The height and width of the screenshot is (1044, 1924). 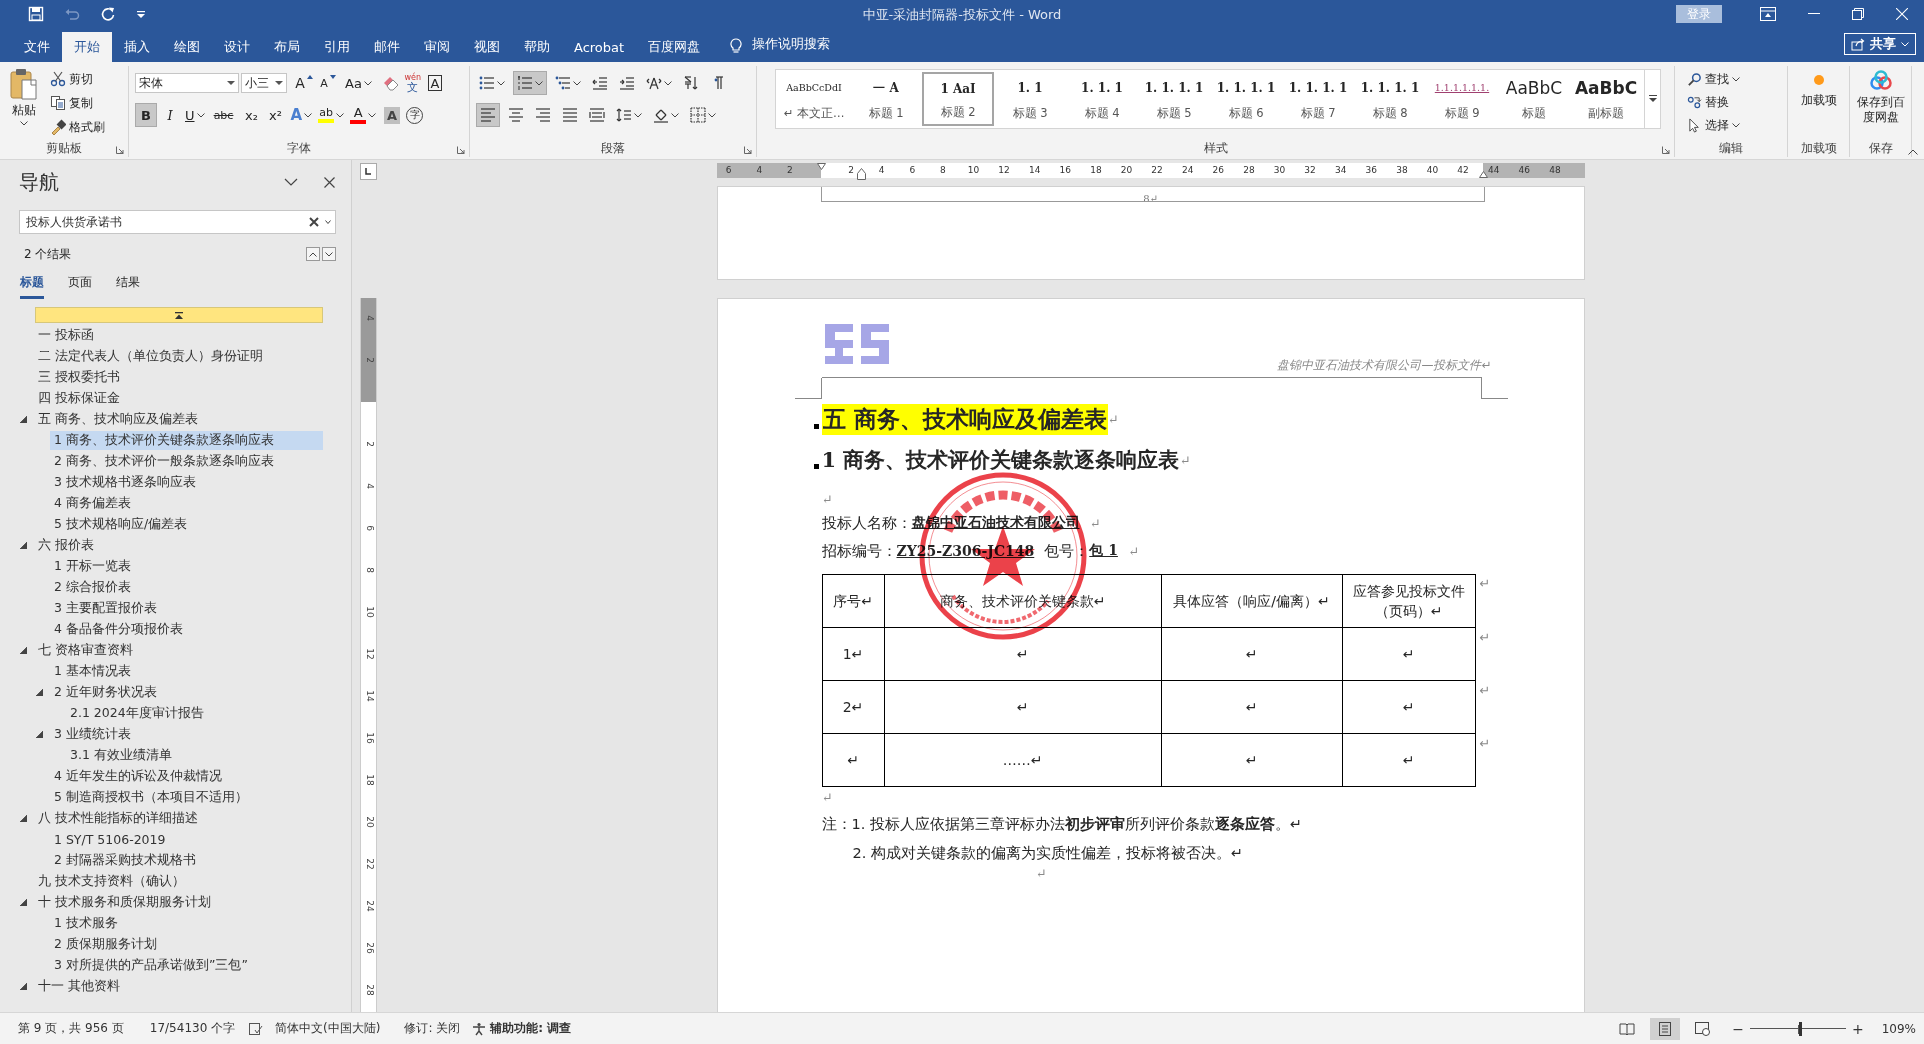 I want to click on outline-item: 2.1 2024年度审计报告, so click(x=137, y=713).